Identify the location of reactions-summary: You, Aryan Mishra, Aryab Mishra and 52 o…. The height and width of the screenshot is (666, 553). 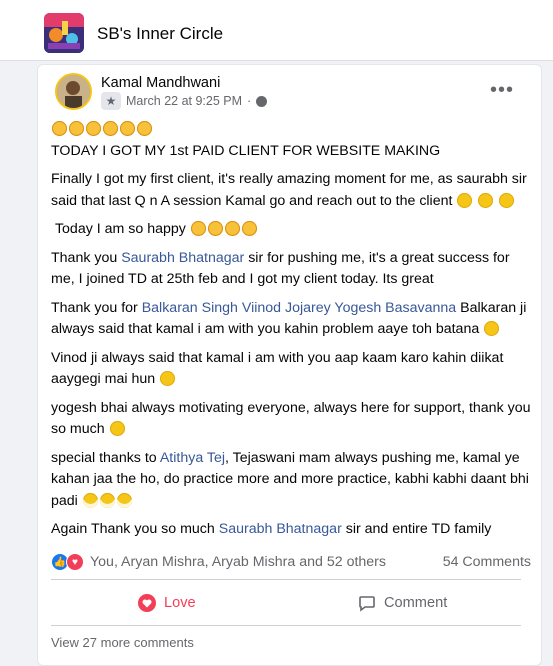
(238, 562).